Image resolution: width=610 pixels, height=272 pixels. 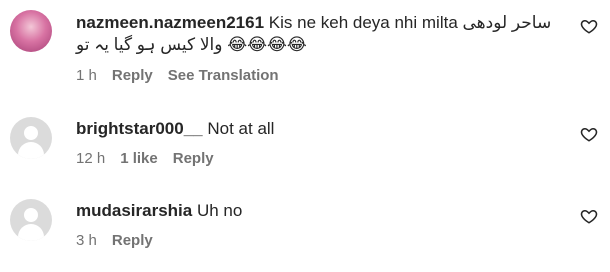 I want to click on comment-timestamp: 12 h, so click(x=91, y=158).